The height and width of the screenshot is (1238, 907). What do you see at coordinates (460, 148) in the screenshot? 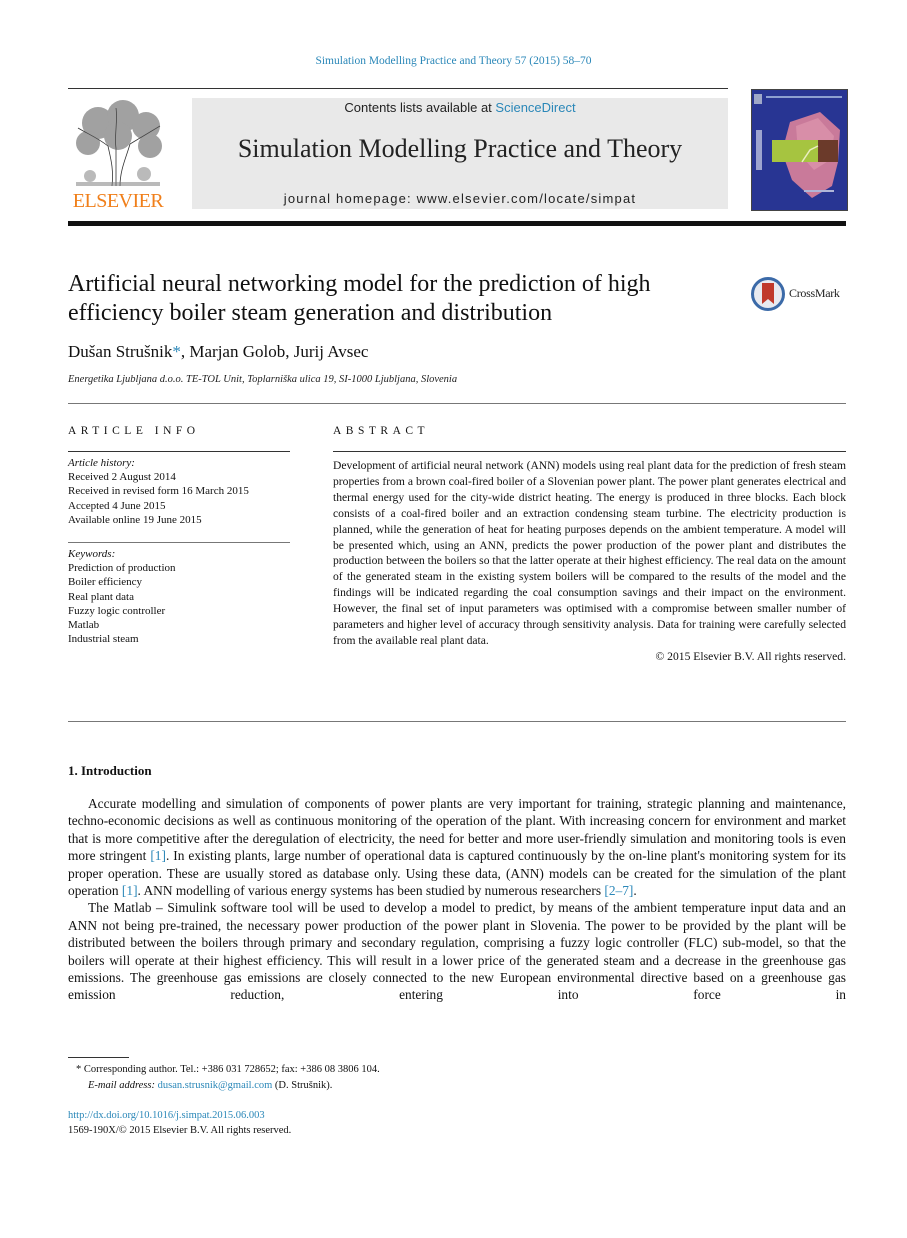
I see `journal-title: Simulation Modelling Practice and Theory` at bounding box center [460, 148].